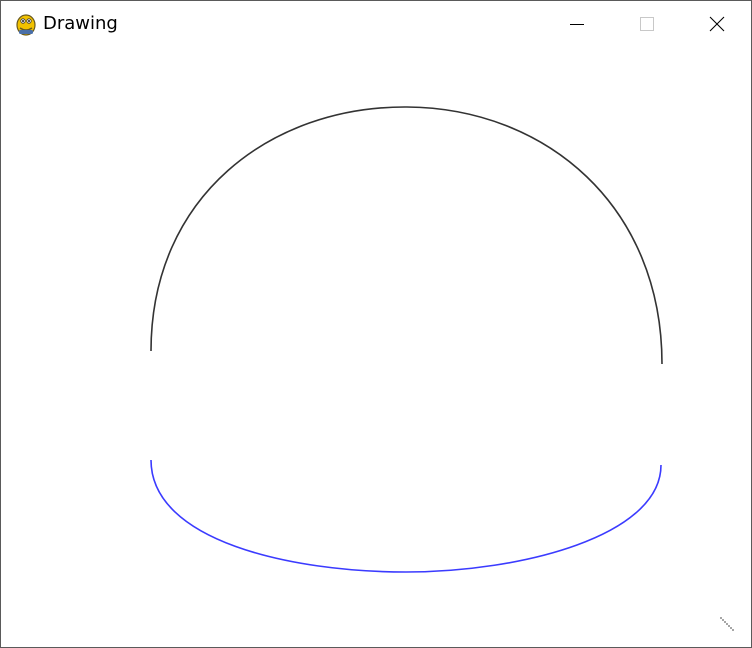 Image resolution: width=752 pixels, height=648 pixels. I want to click on lower-arc, so click(406, 516).